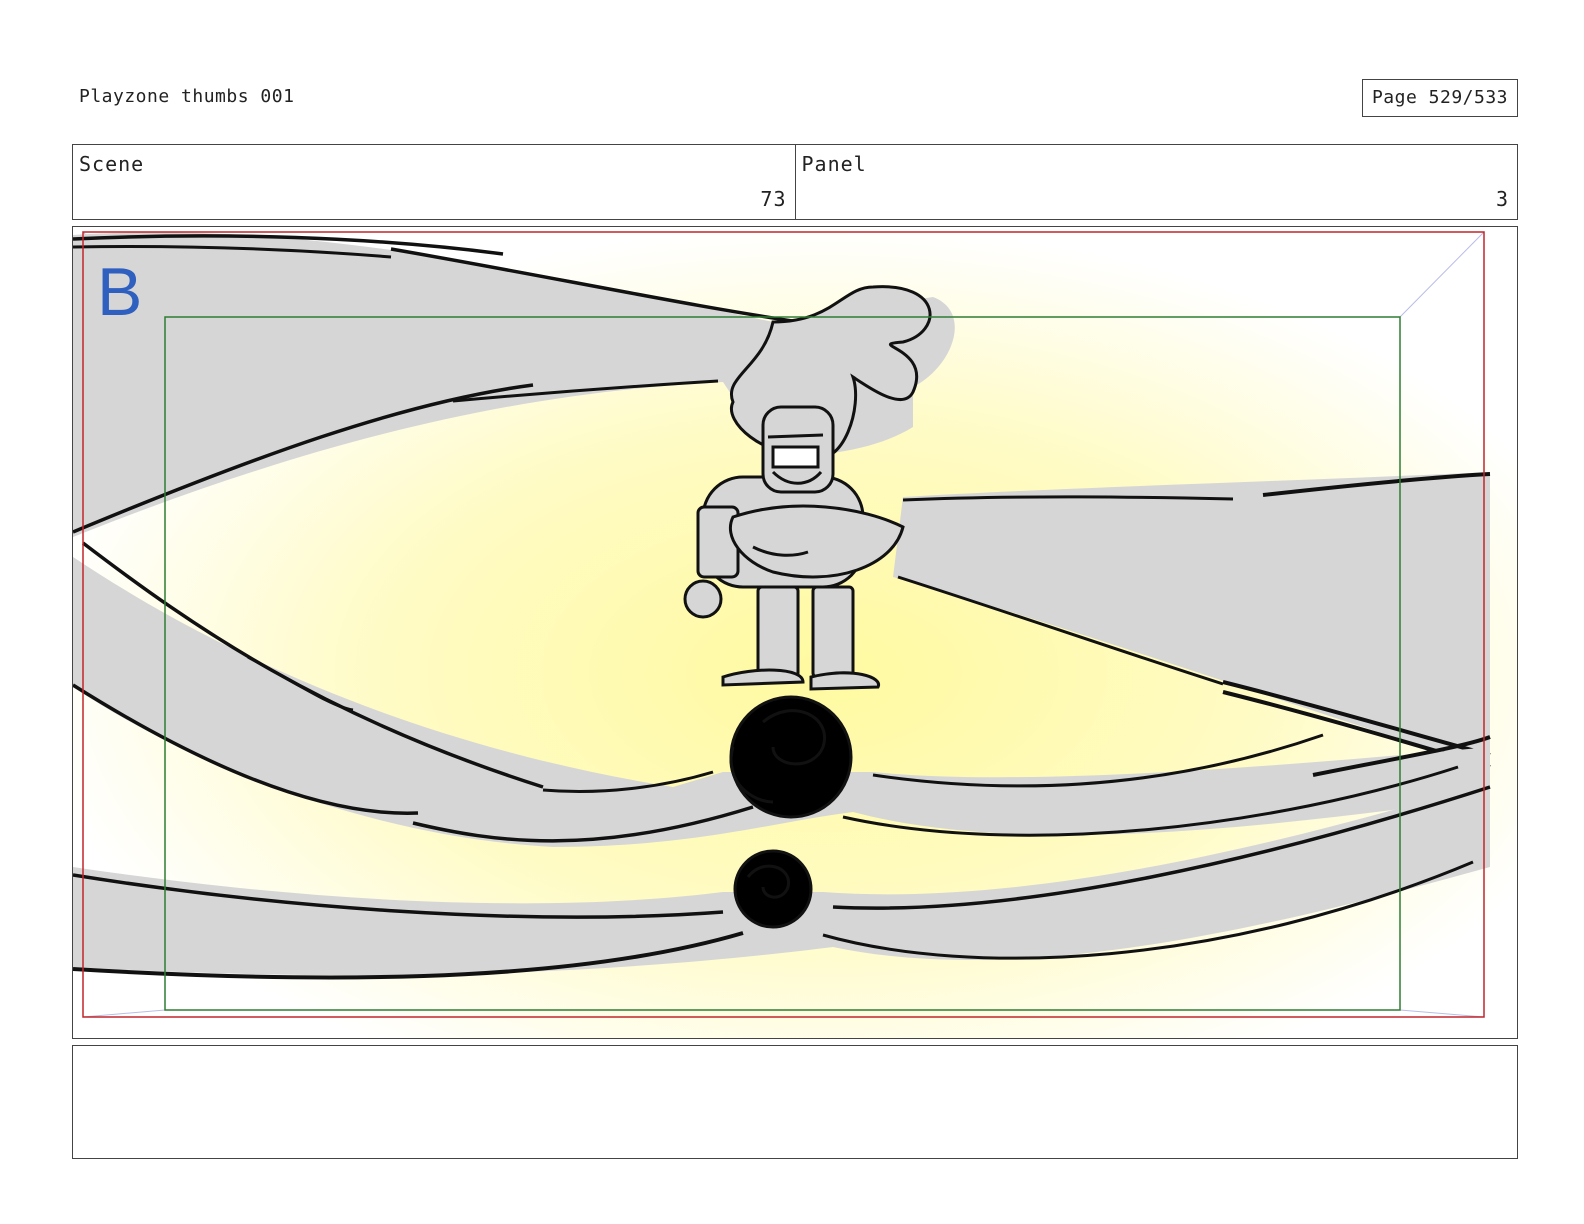  Describe the element at coordinates (1156, 182) in the screenshot. I see `panel-cell: Panel 3` at that location.